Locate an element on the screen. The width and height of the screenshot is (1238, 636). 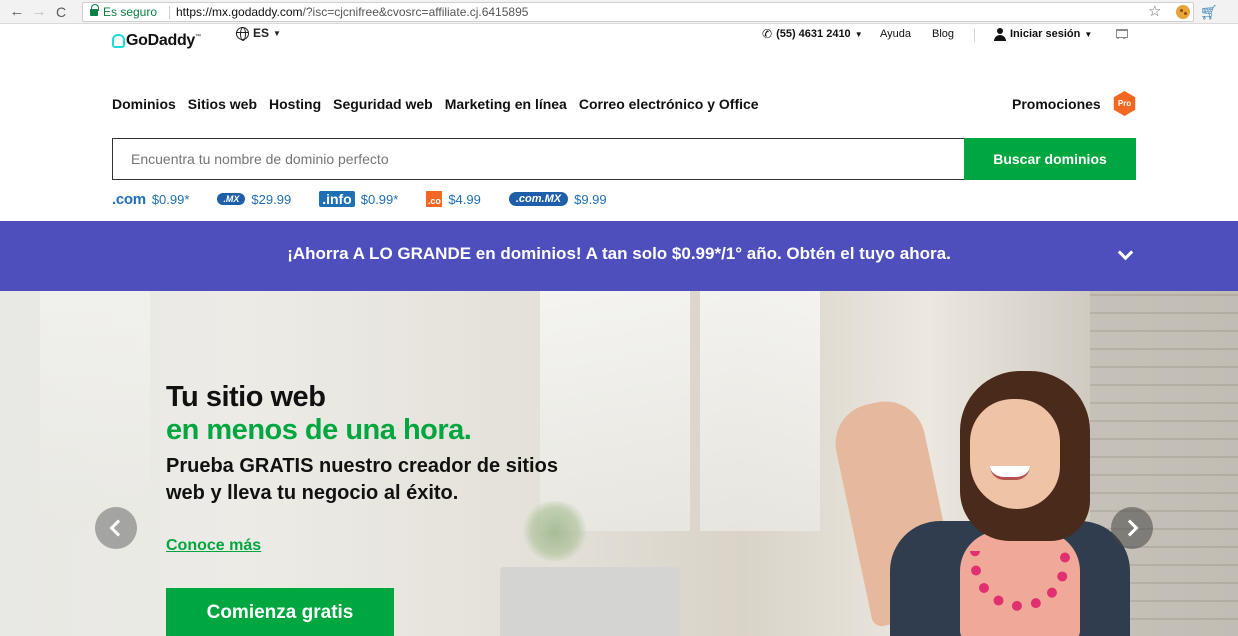
tld-com: .com $0.99* is located at coordinates (150, 199).